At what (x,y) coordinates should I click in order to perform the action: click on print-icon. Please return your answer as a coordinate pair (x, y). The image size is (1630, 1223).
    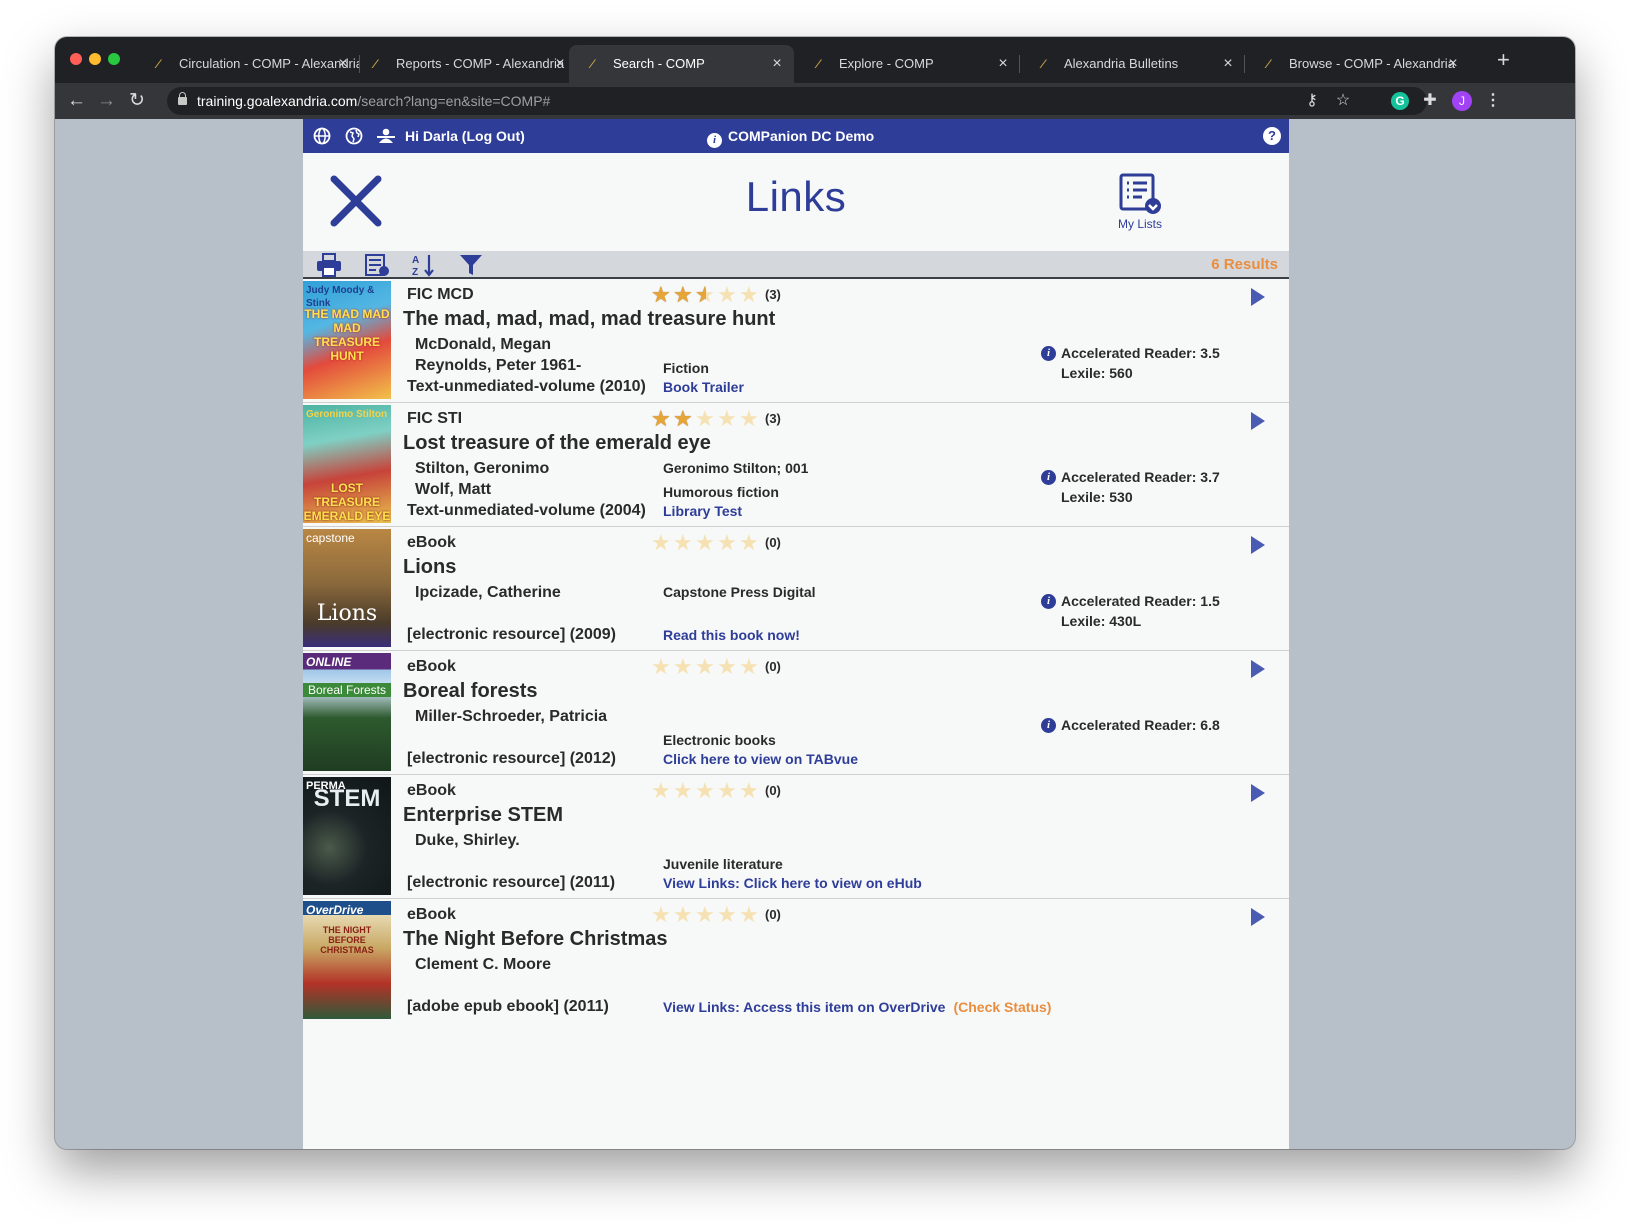
    Looking at the image, I should click on (329, 265).